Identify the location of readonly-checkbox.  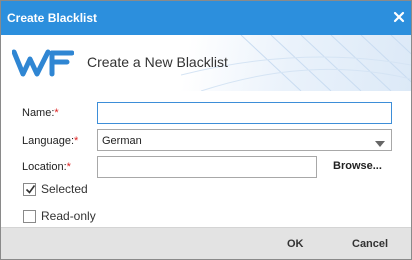
(29, 216).